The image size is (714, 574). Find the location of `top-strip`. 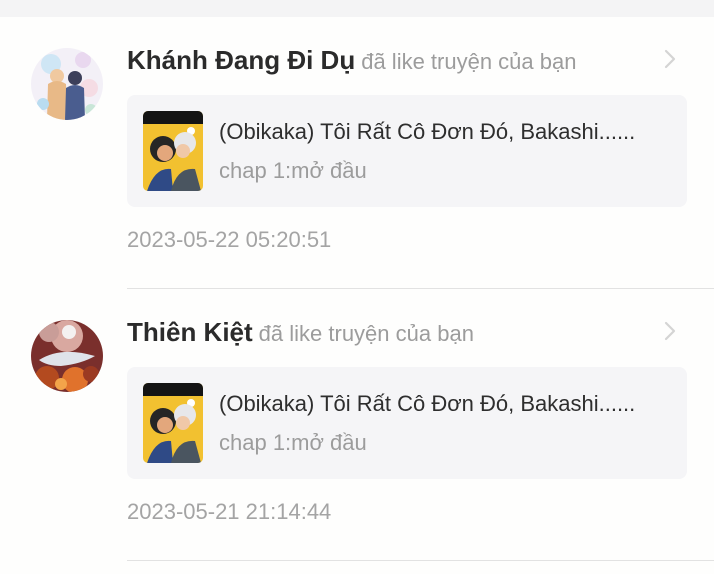

top-strip is located at coordinates (357, 8).